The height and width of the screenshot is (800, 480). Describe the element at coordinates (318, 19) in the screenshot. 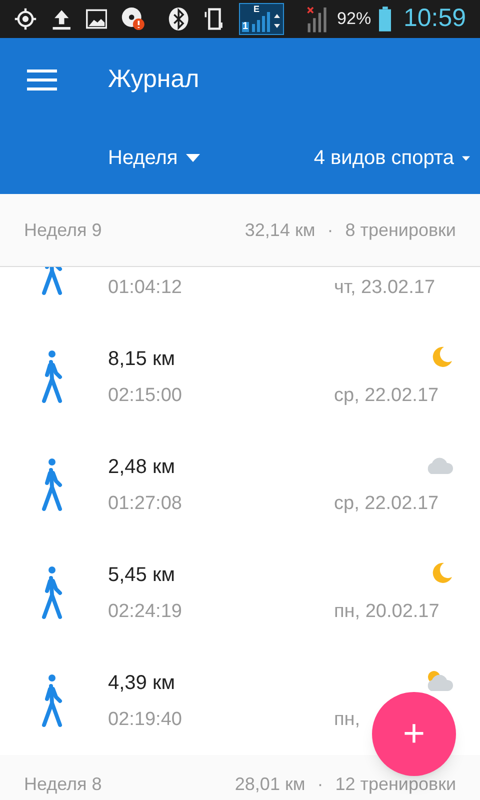

I see `no-signal-icon` at that location.